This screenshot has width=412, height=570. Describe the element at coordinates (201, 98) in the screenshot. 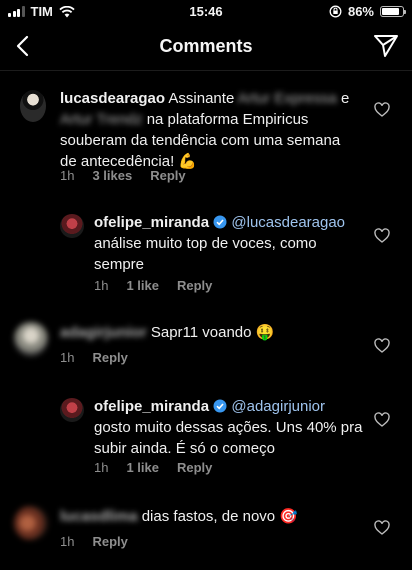

I see `comment-body: Assinante` at that location.